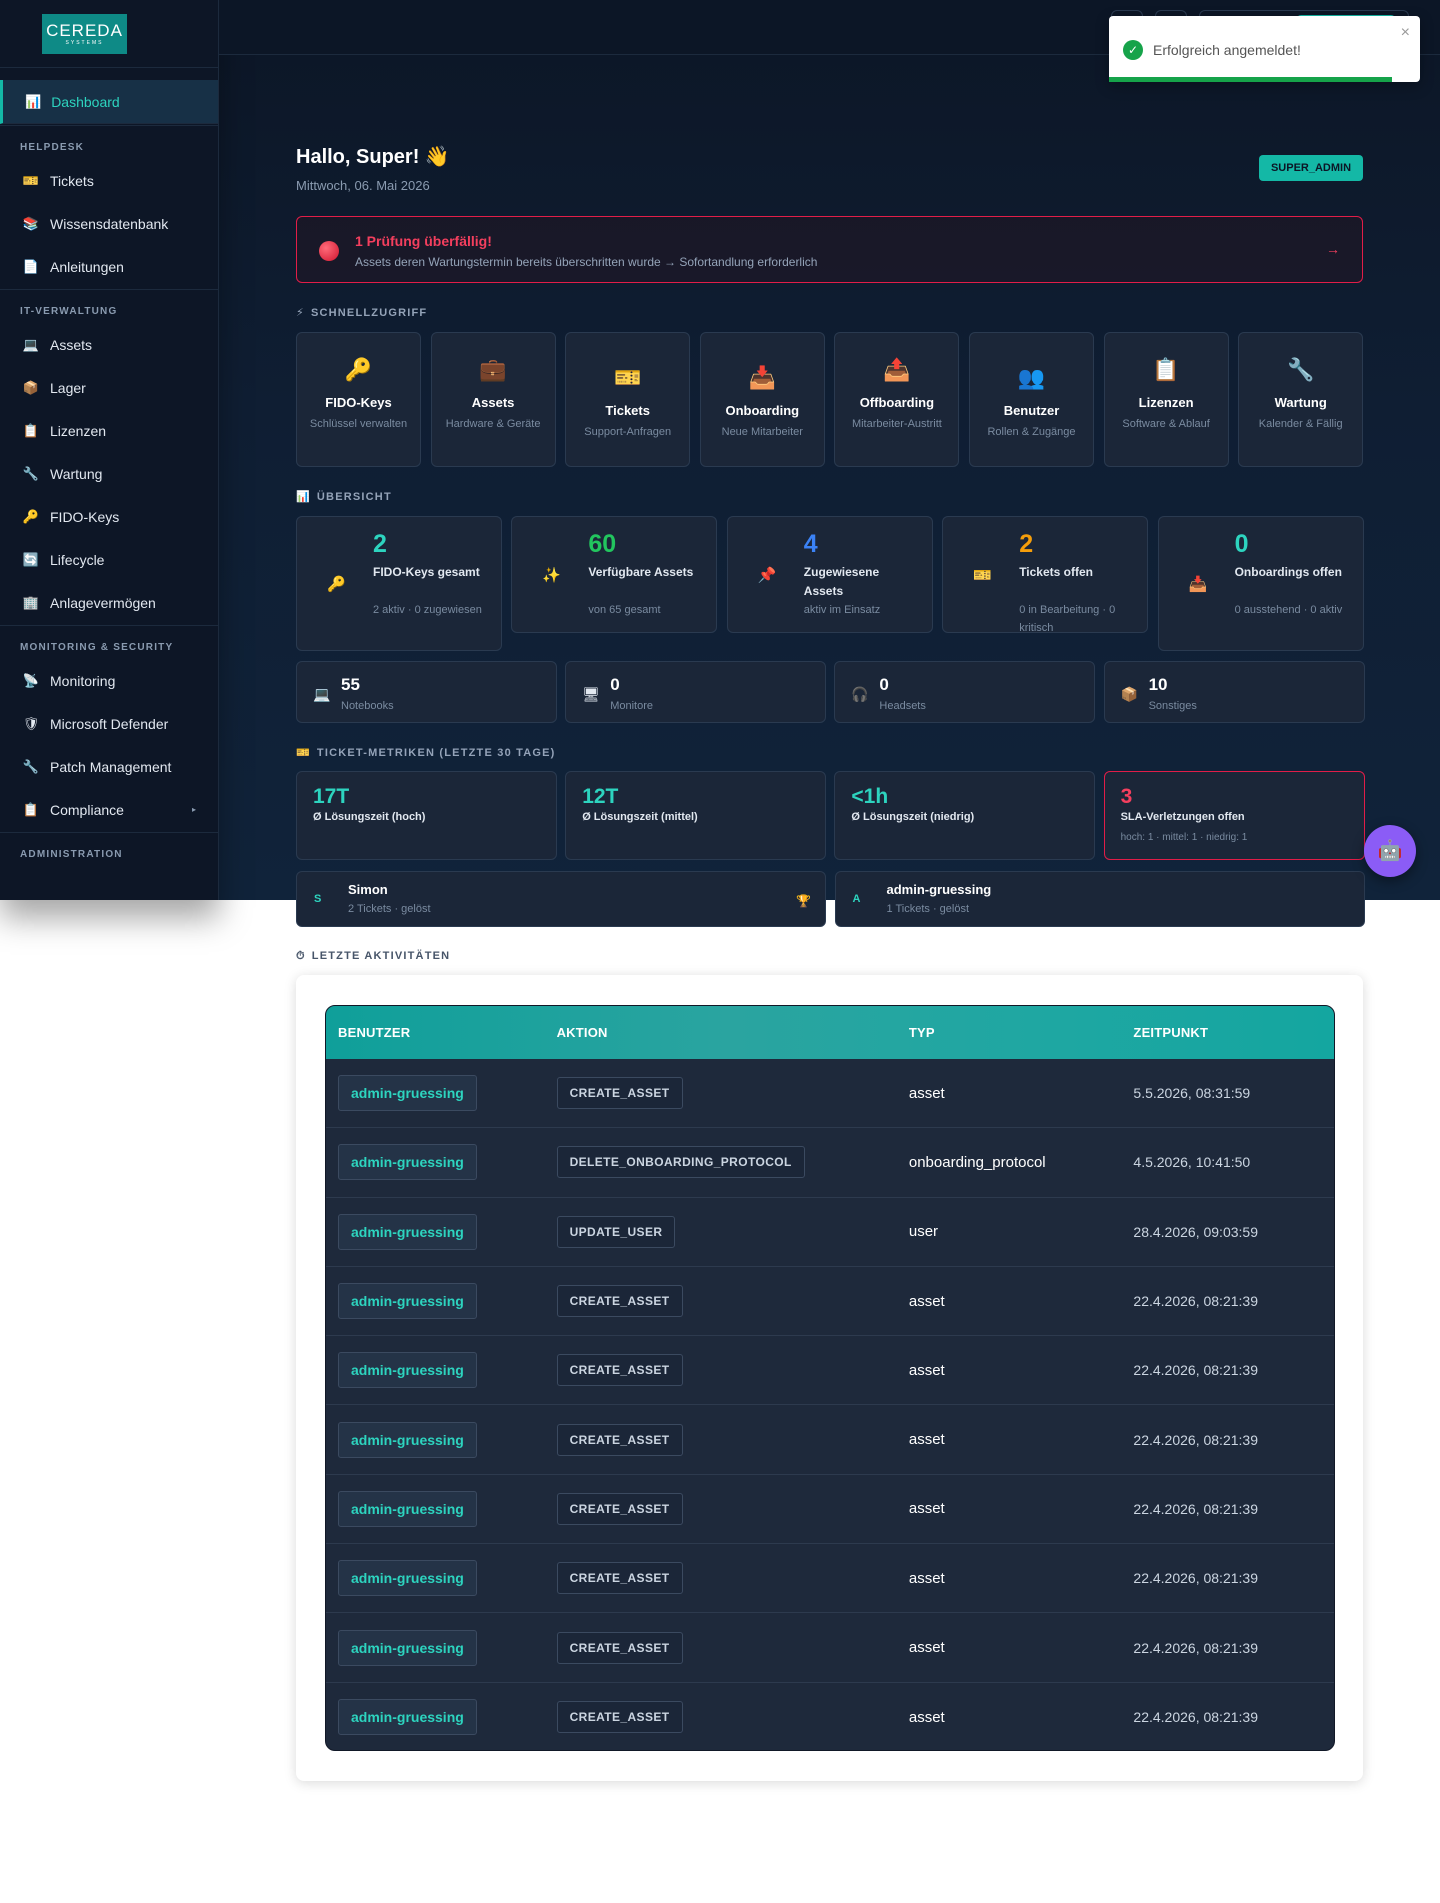 The image size is (1440, 1903). I want to click on sidebar-item-wissensdatenbank: 📚 Wissensdatenbank, so click(109, 223).